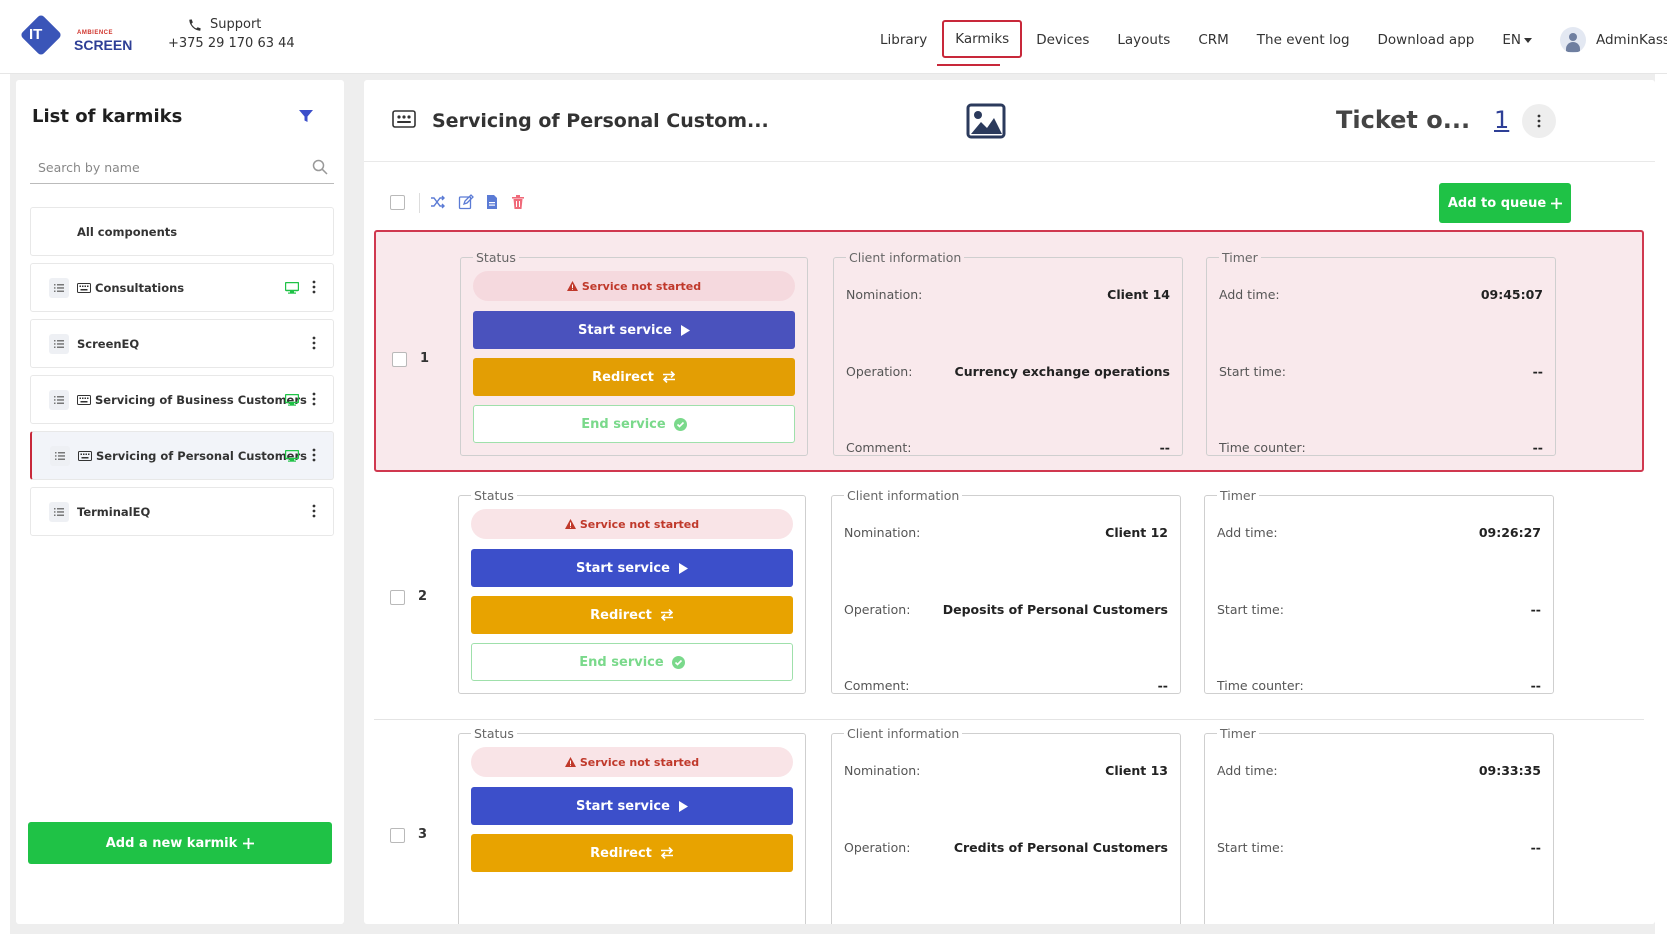  What do you see at coordinates (1162, 685) in the screenshot?
I see `comment-value: --` at bounding box center [1162, 685].